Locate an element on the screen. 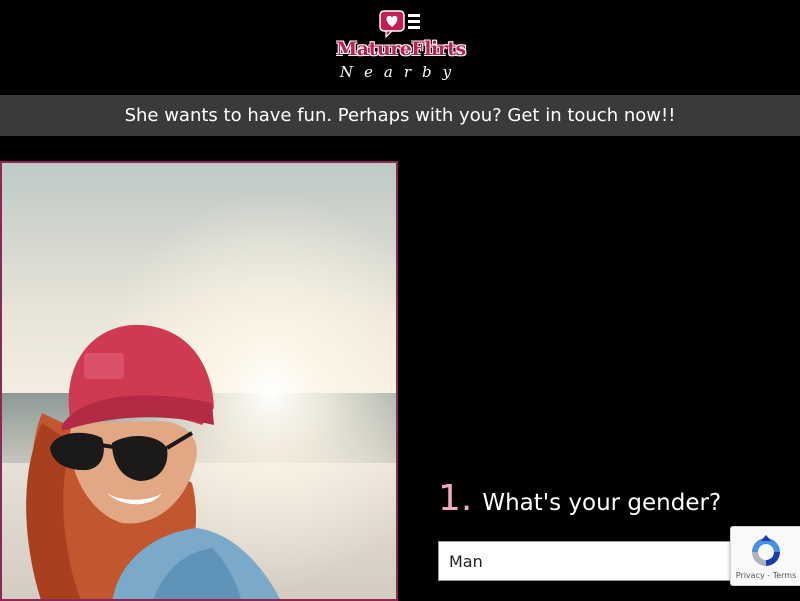  recaptcha-badge: Privacy - Terms is located at coordinates (765, 556).